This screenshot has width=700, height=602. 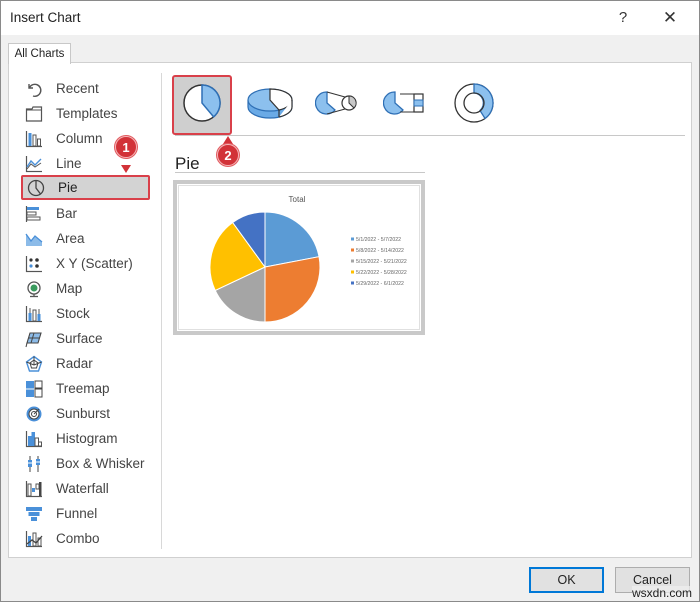 I want to click on sidebar-item-label: Waterfall, so click(x=82, y=488).